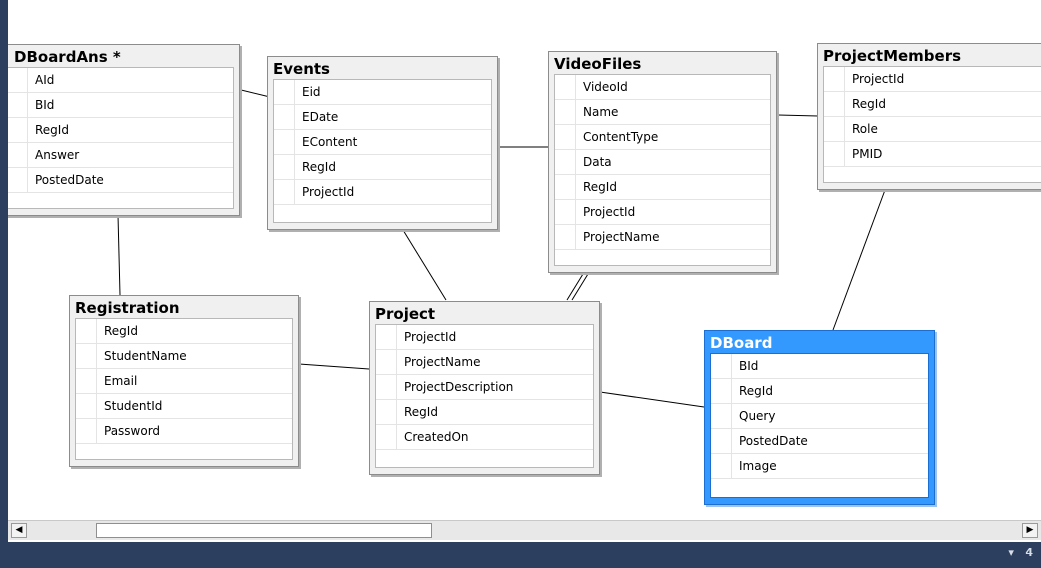 The width and height of the screenshot is (1041, 568). What do you see at coordinates (120, 80) in the screenshot?
I see `column-row: AId` at bounding box center [120, 80].